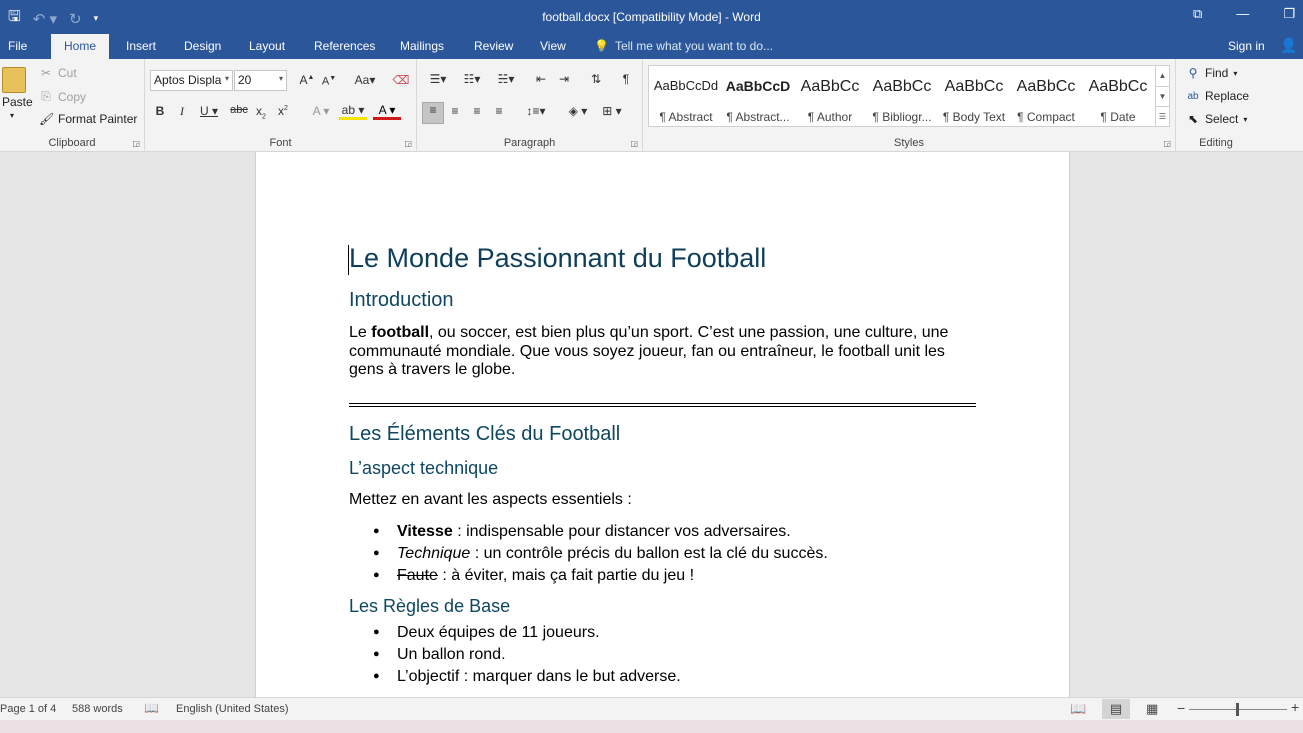  I want to click on style-compact: AaBbCc ¶ Compact, so click(1046, 96).